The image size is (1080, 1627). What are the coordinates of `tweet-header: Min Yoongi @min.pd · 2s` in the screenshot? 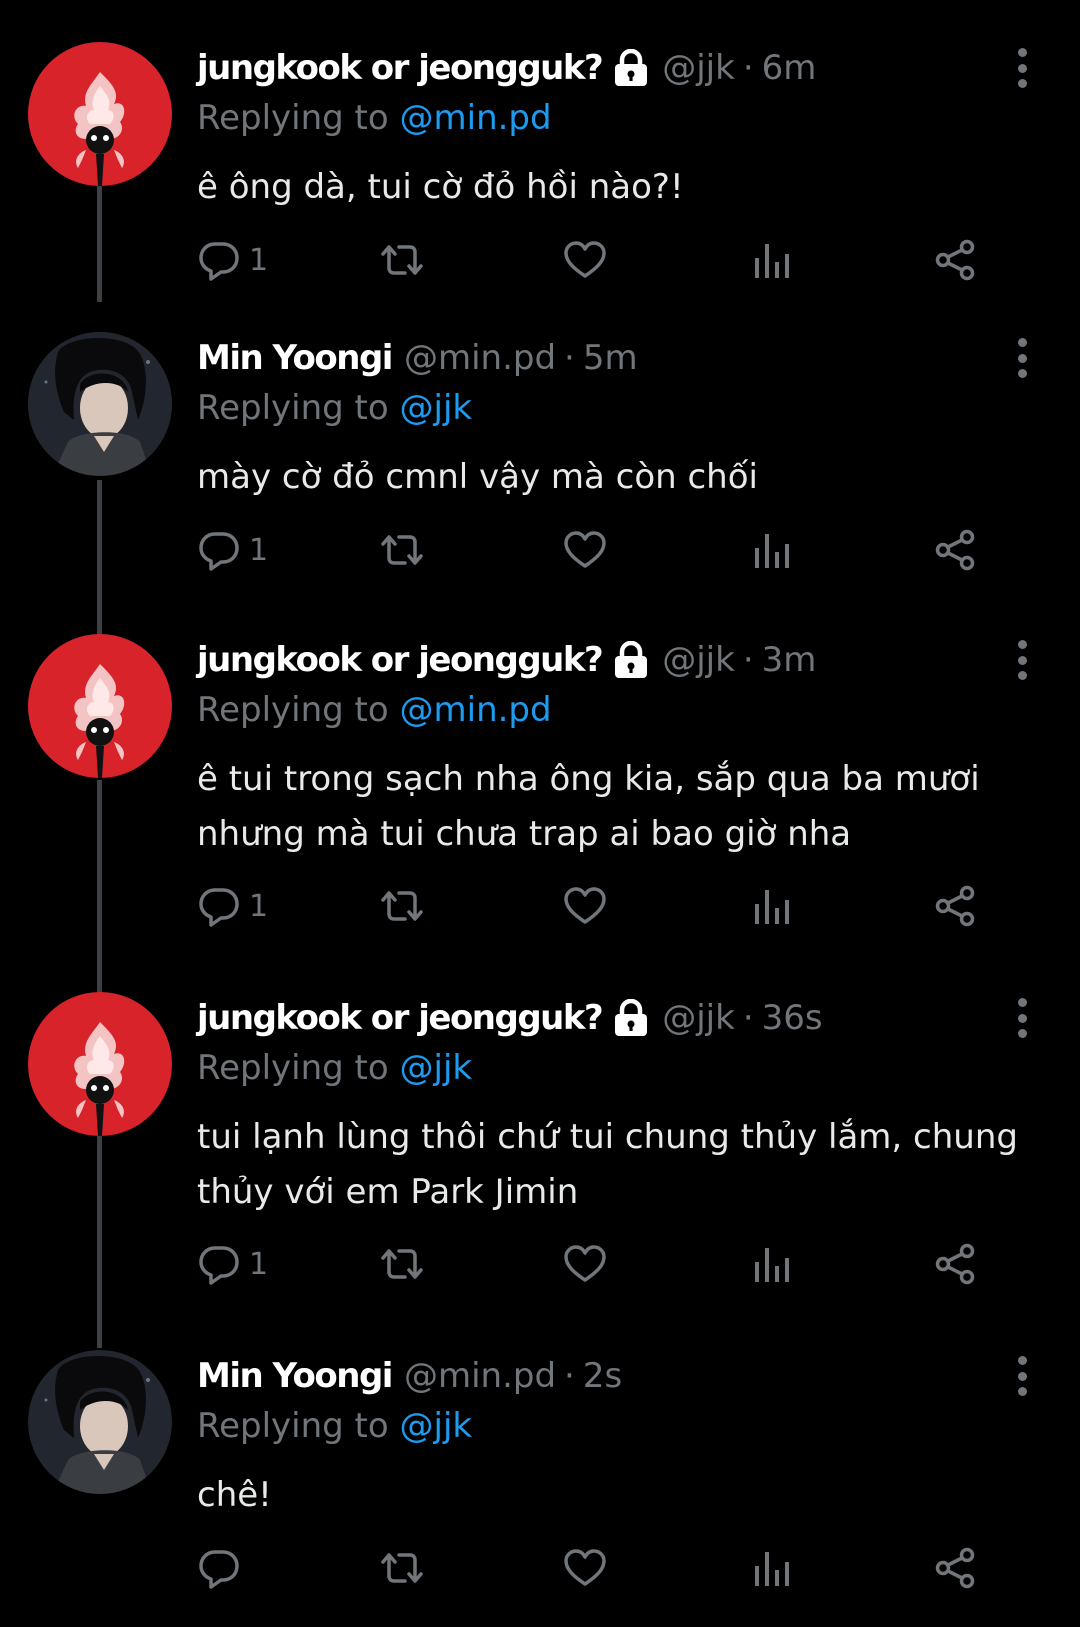 It's located at (618, 1376).